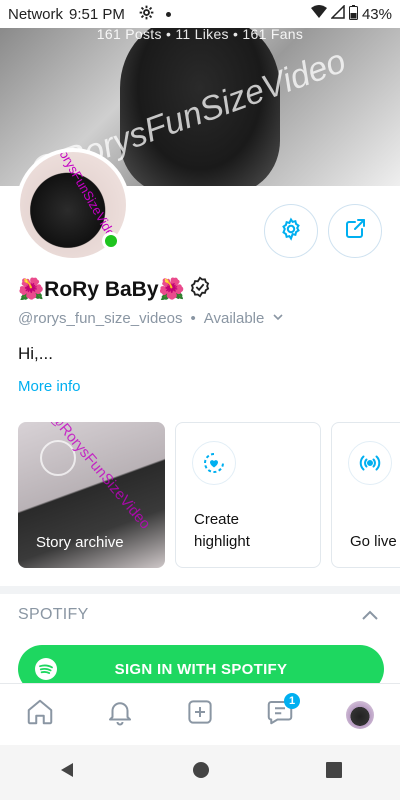 This screenshot has width=400, height=800. I want to click on system-navigation-bar, so click(200, 772).